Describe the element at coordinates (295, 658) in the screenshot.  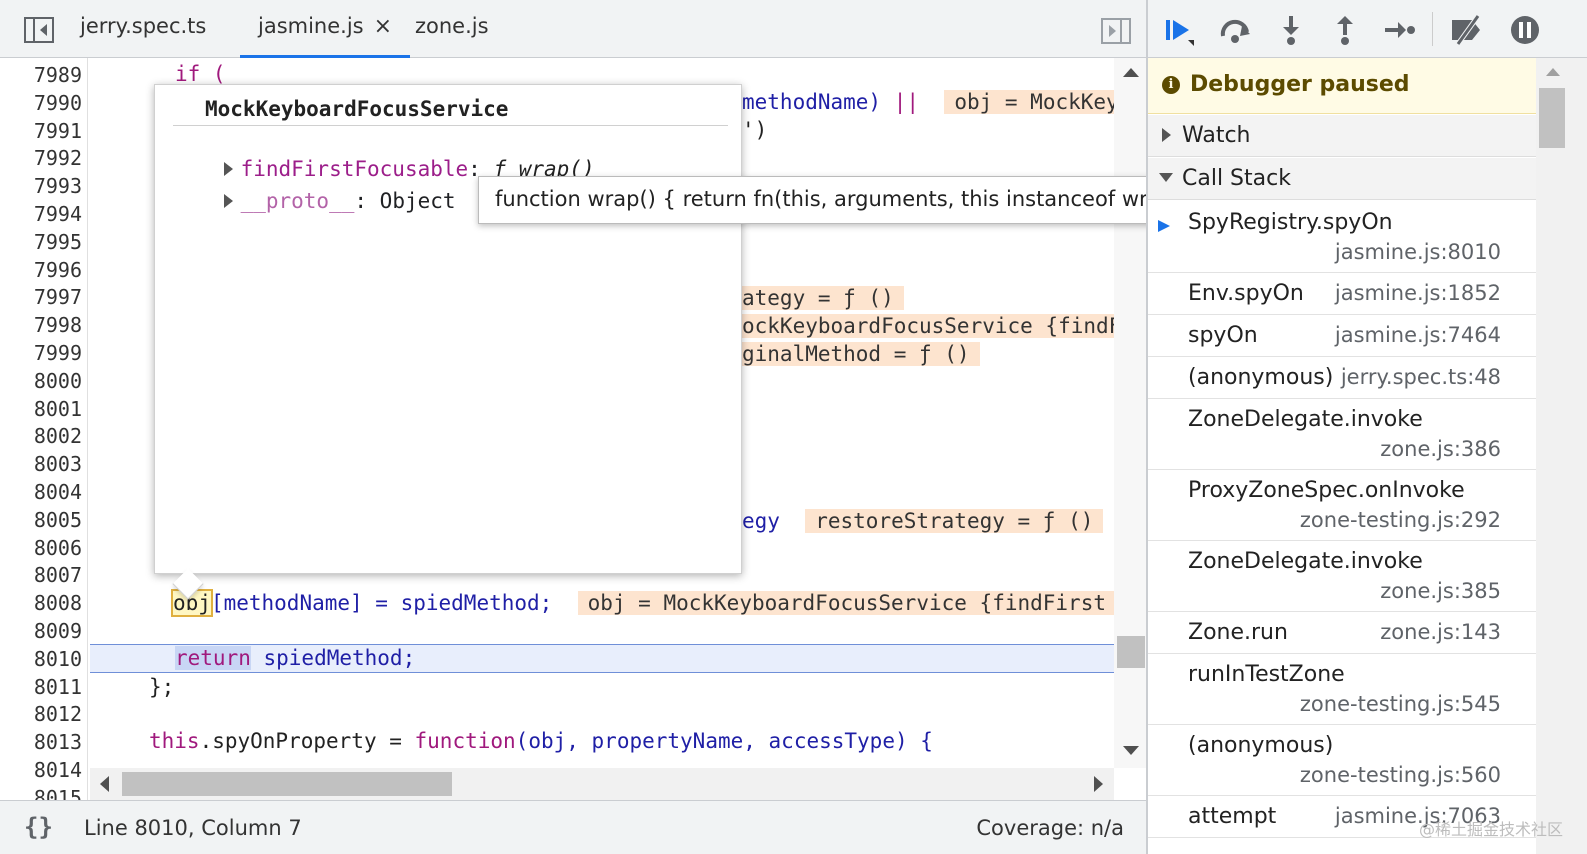
I see `code-line-8010: return spiedMethod;` at that location.